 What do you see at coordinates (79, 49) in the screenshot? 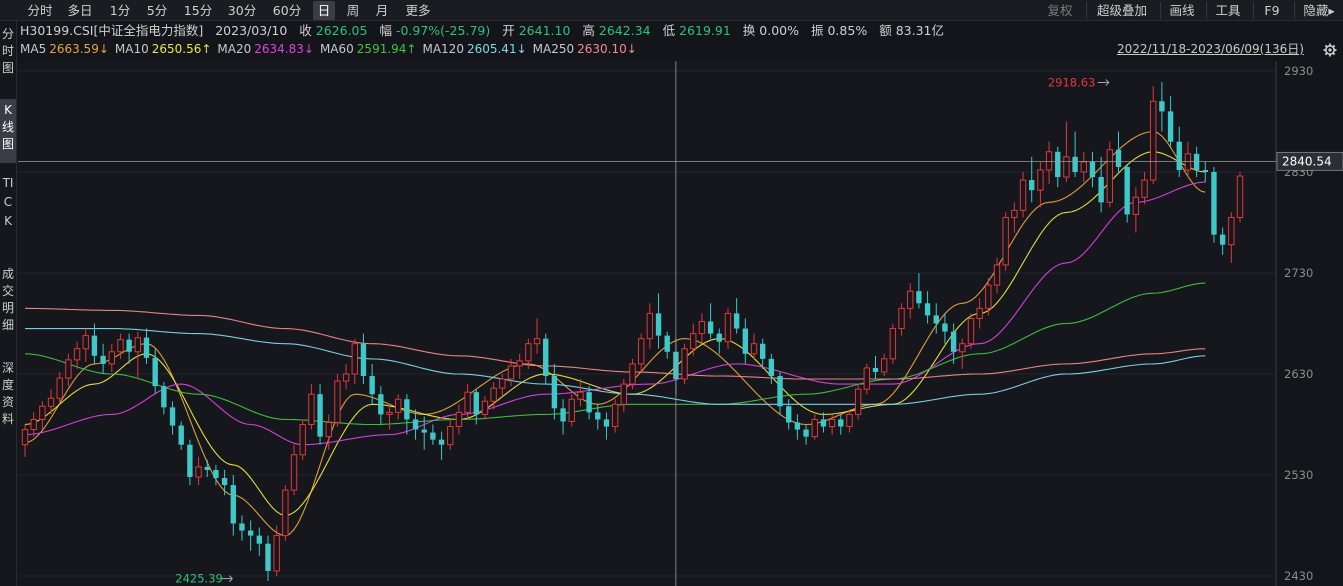
I see `ma-legend-value: 2663.59↓` at bounding box center [79, 49].